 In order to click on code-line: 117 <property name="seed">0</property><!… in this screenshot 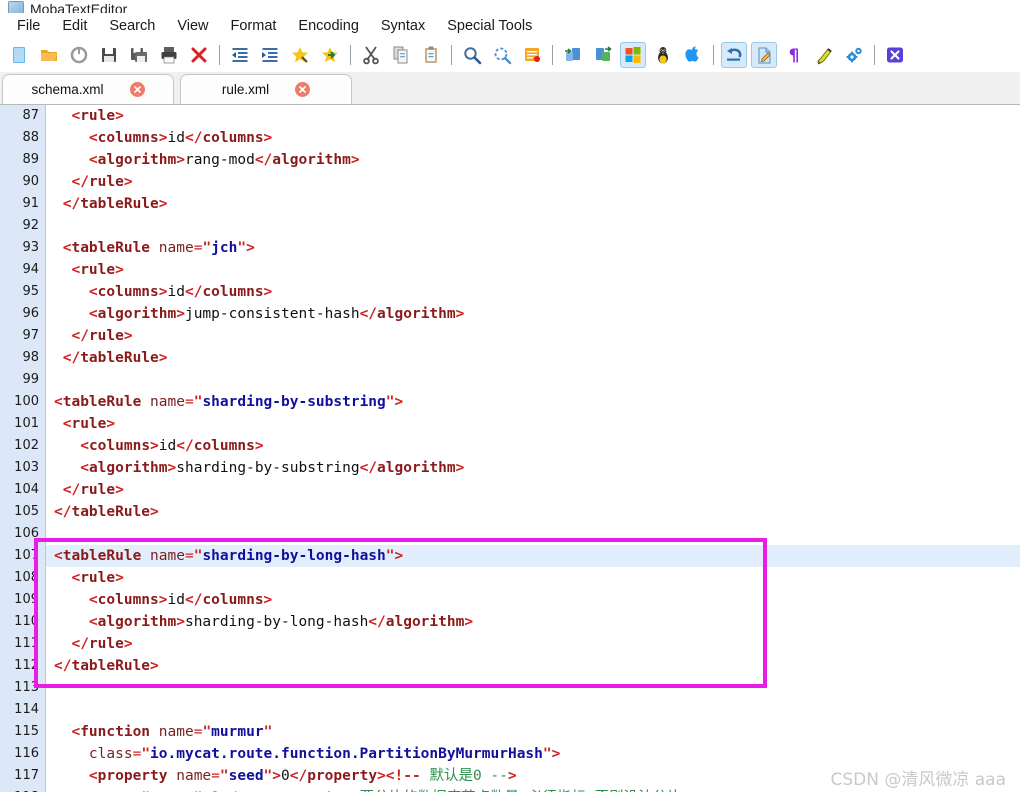, I will do `click(510, 776)`.